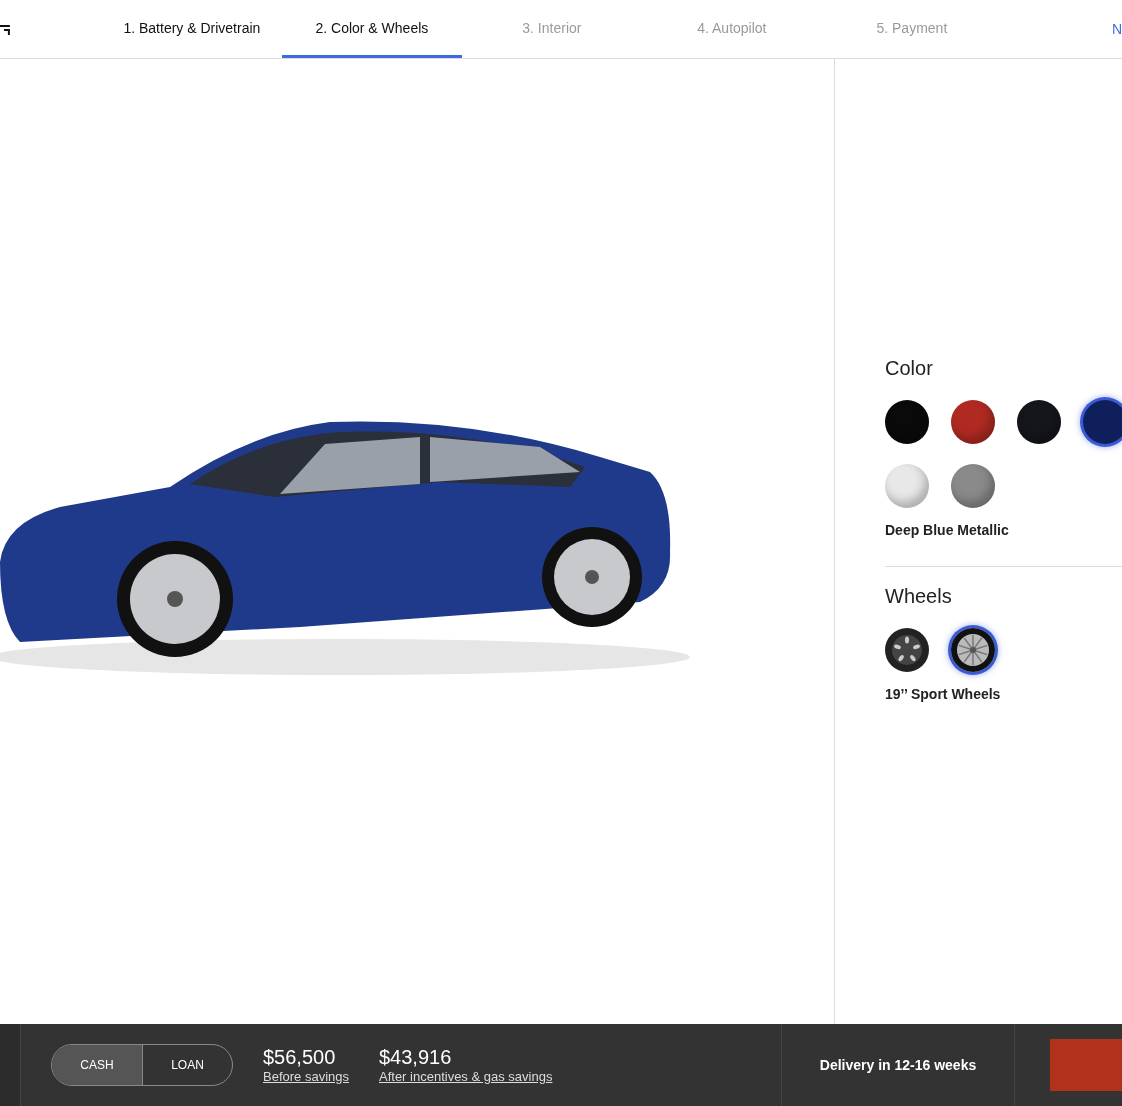 This screenshot has height=1106, width=1122. Describe the element at coordinates (300, 1057) in the screenshot. I see `price-amount: $56,500` at that location.